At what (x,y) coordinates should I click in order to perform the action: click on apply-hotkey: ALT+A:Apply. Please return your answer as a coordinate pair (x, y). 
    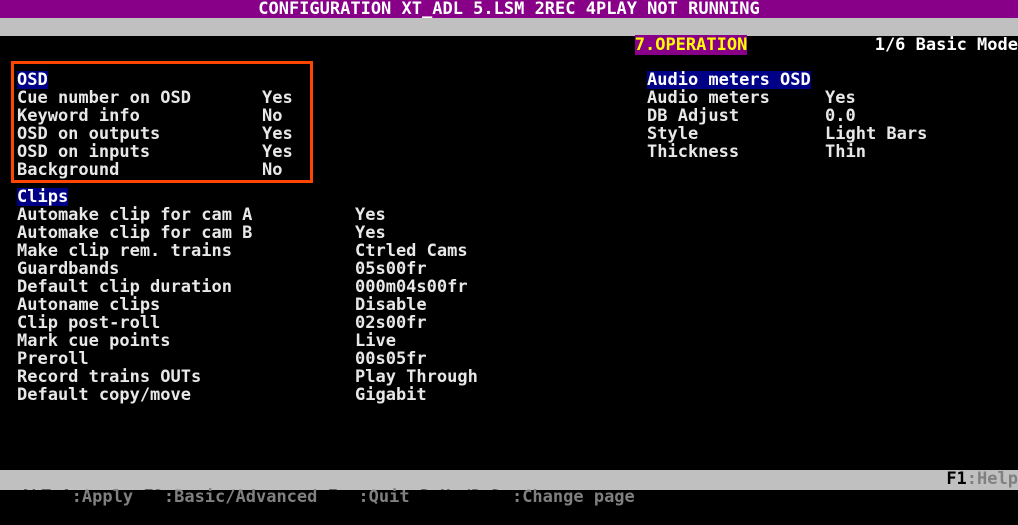
    Looking at the image, I should click on (76, 497).